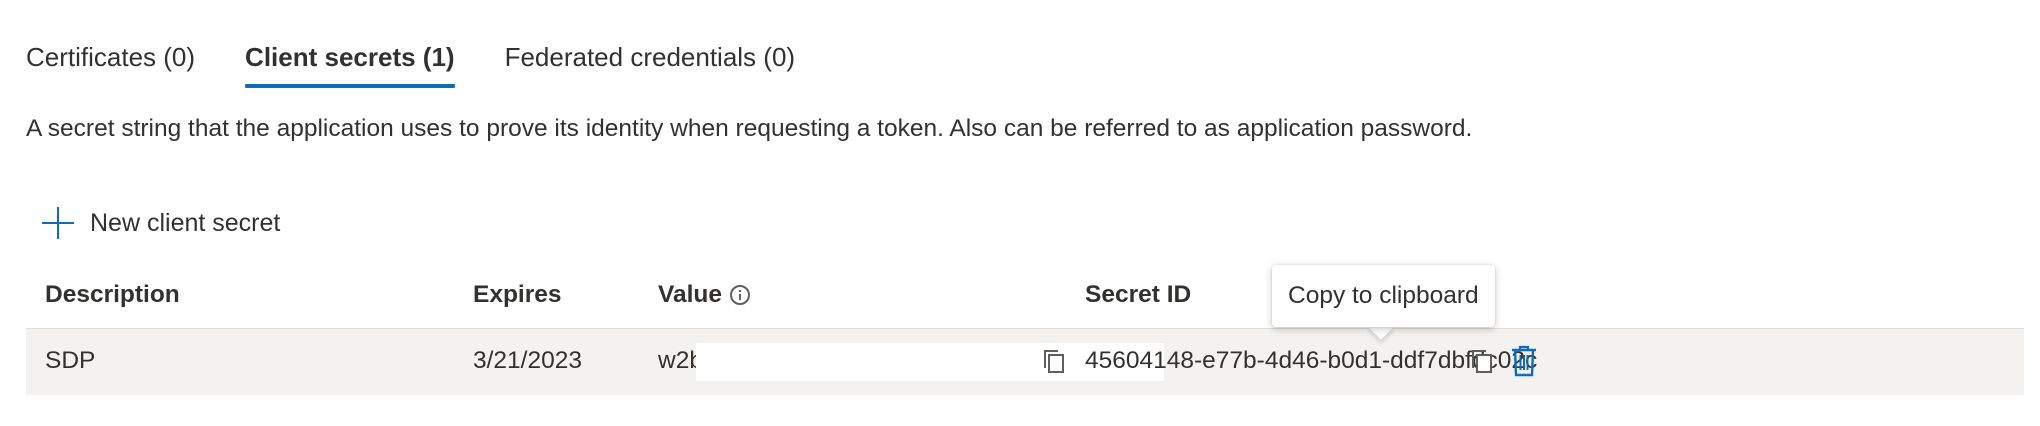 The height and width of the screenshot is (426, 2040). What do you see at coordinates (110, 64) in the screenshot?
I see `tab-certificates: Certificates (0)` at bounding box center [110, 64].